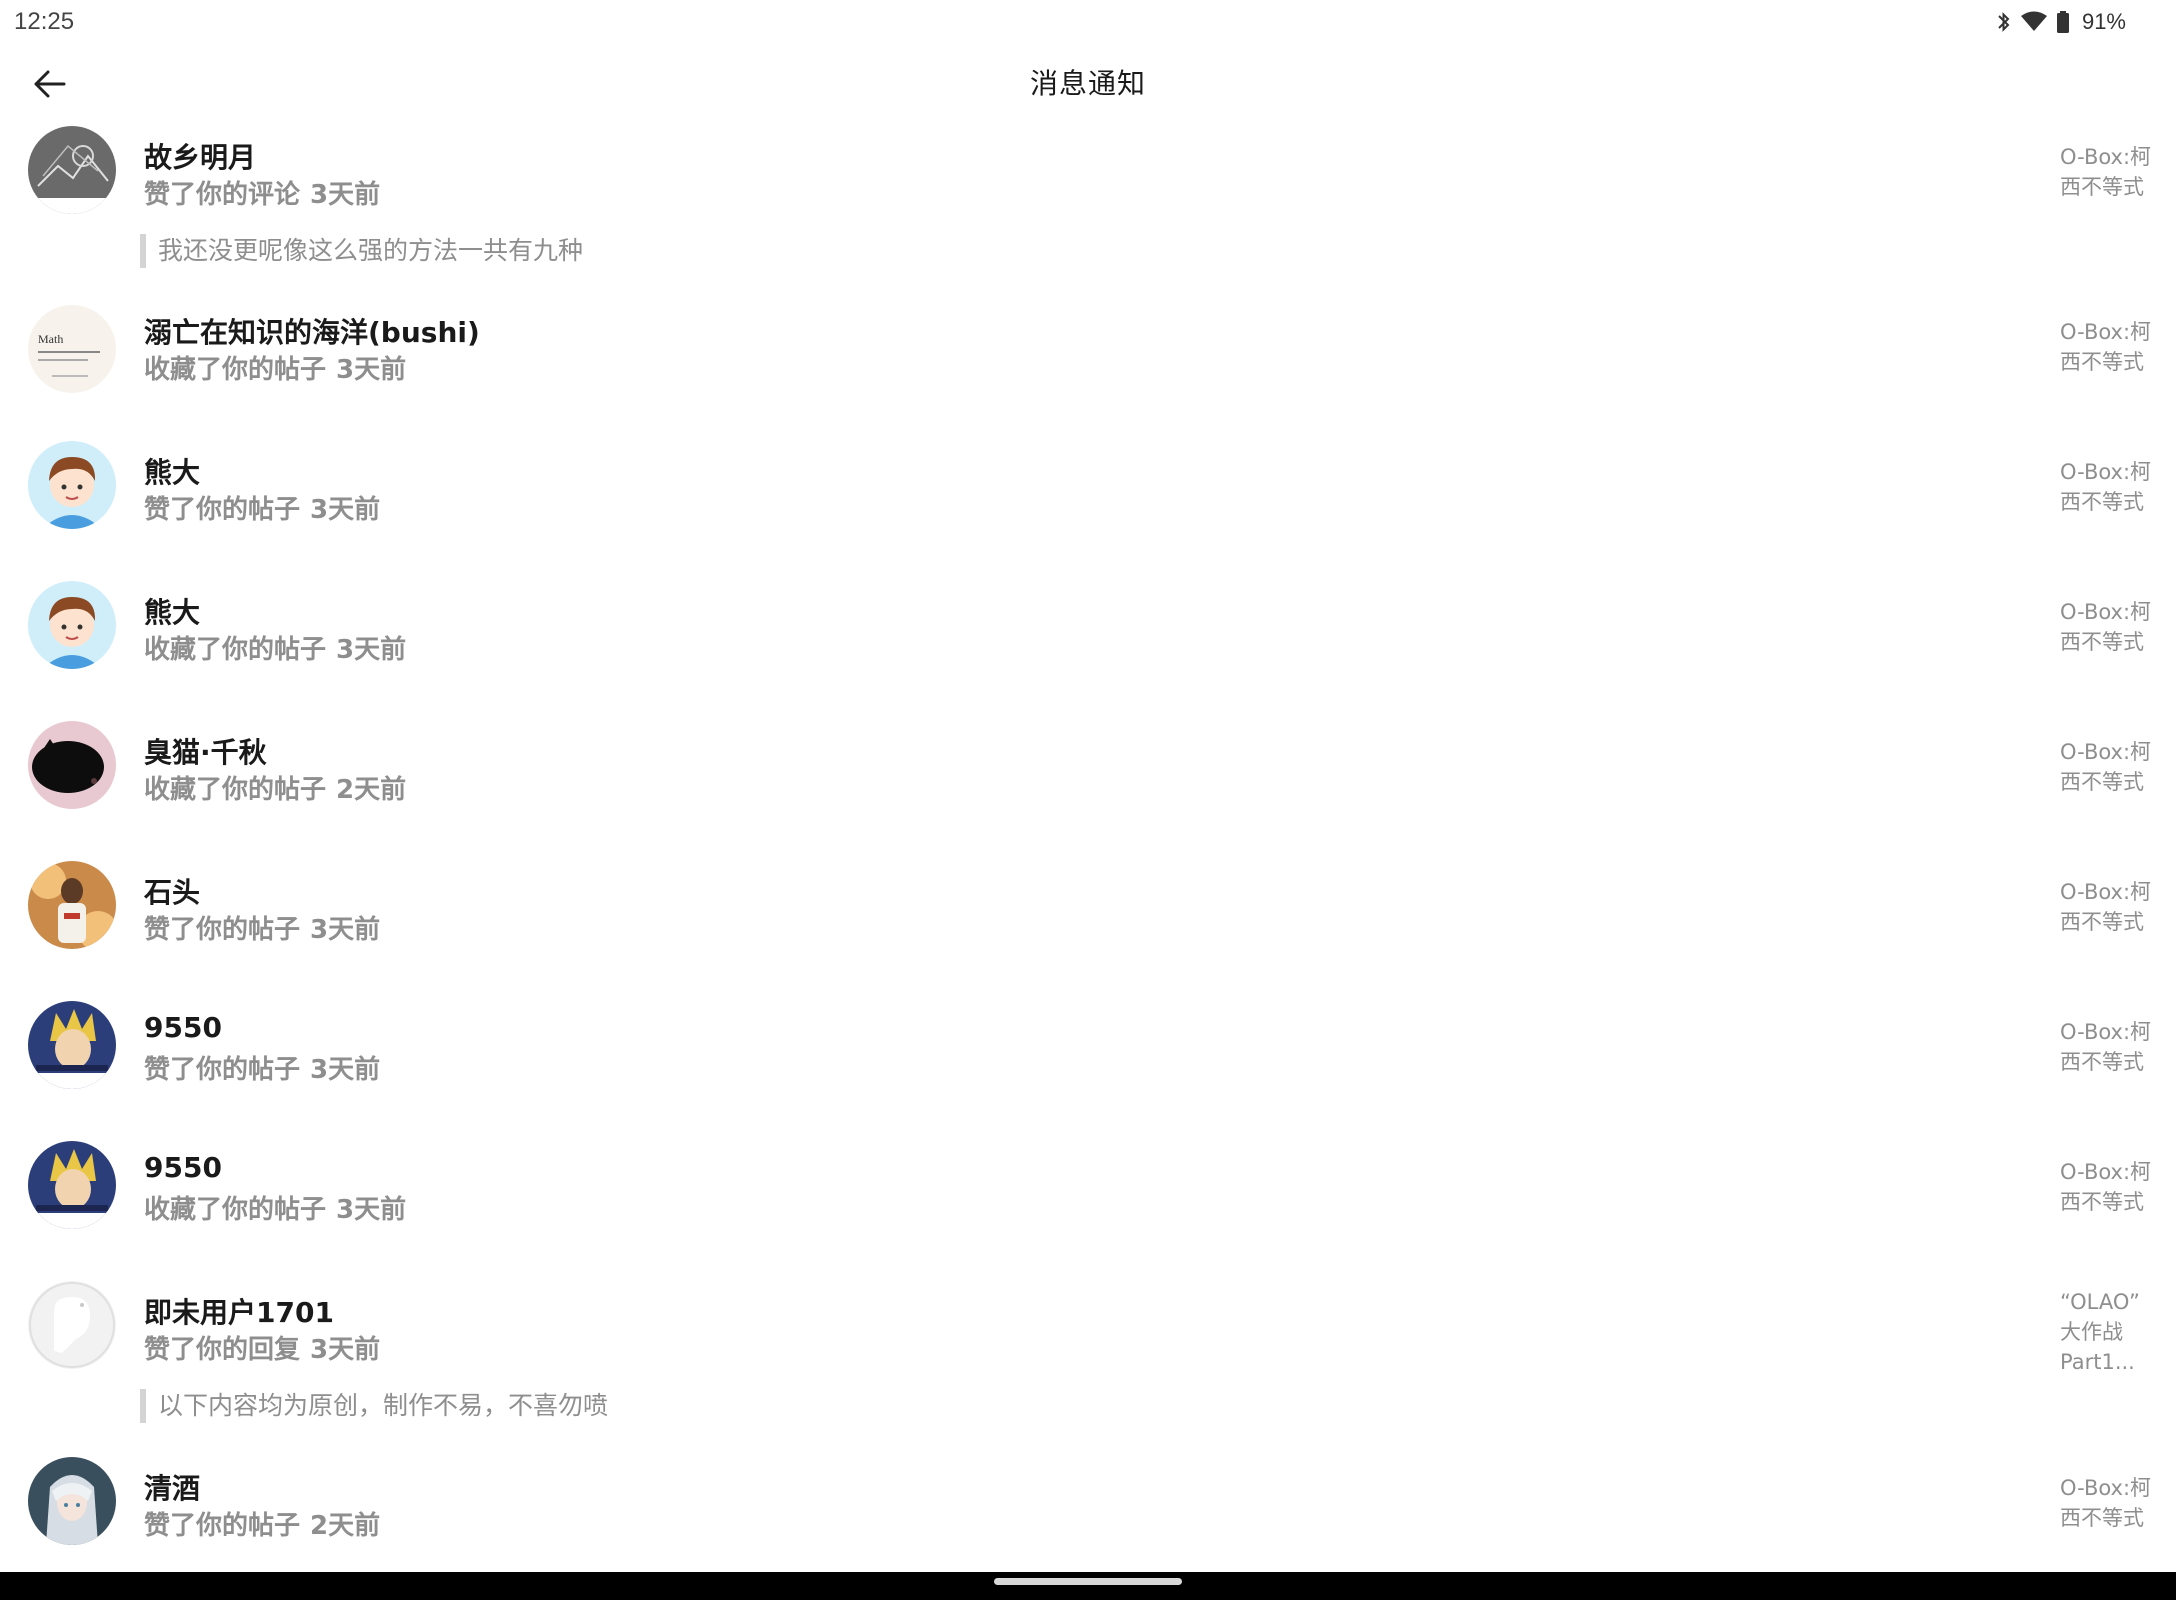 Image resolution: width=2176 pixels, height=1600 pixels. I want to click on notification-item: 臭猫·千秋 收藏了你的帖子 2天前 O-Box:柯 西不等式, so click(1088, 785).